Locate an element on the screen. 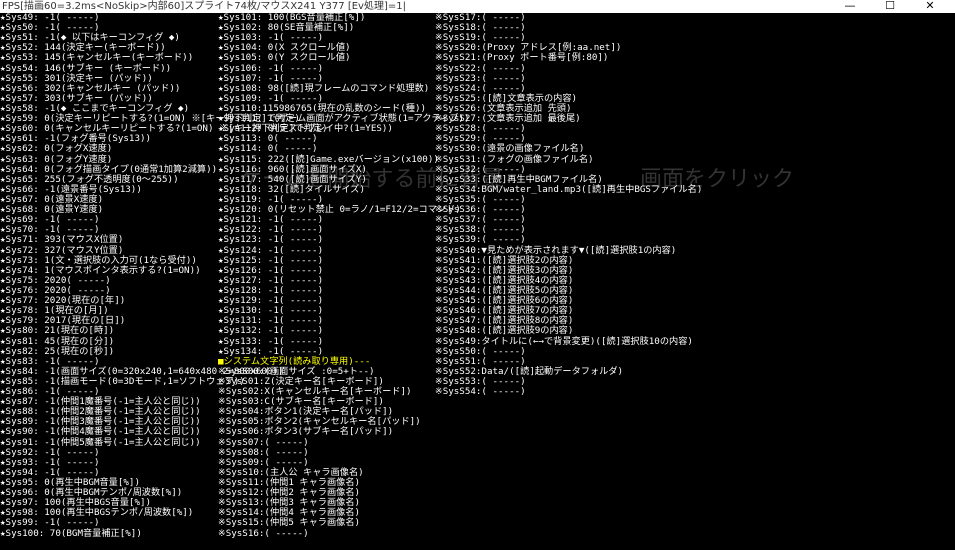 The image size is (955, 550). variable-row: ※SysS54:( -----) is located at coordinates (480, 392).